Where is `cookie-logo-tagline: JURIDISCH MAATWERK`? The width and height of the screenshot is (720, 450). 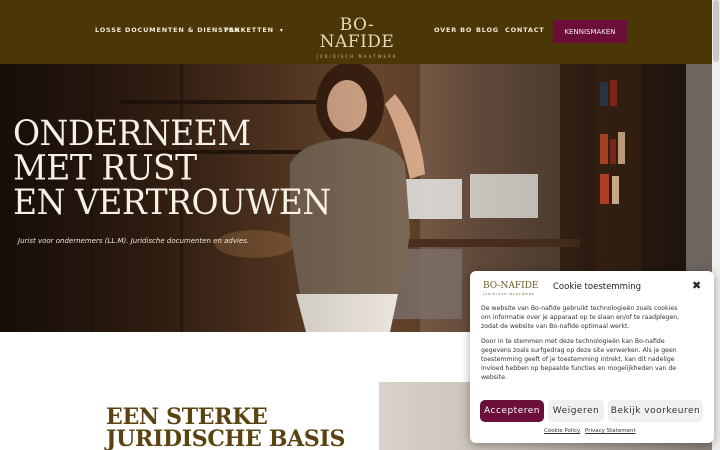
cookie-logo-tagline: JURIDISCH MAATWERK is located at coordinates (509, 294).